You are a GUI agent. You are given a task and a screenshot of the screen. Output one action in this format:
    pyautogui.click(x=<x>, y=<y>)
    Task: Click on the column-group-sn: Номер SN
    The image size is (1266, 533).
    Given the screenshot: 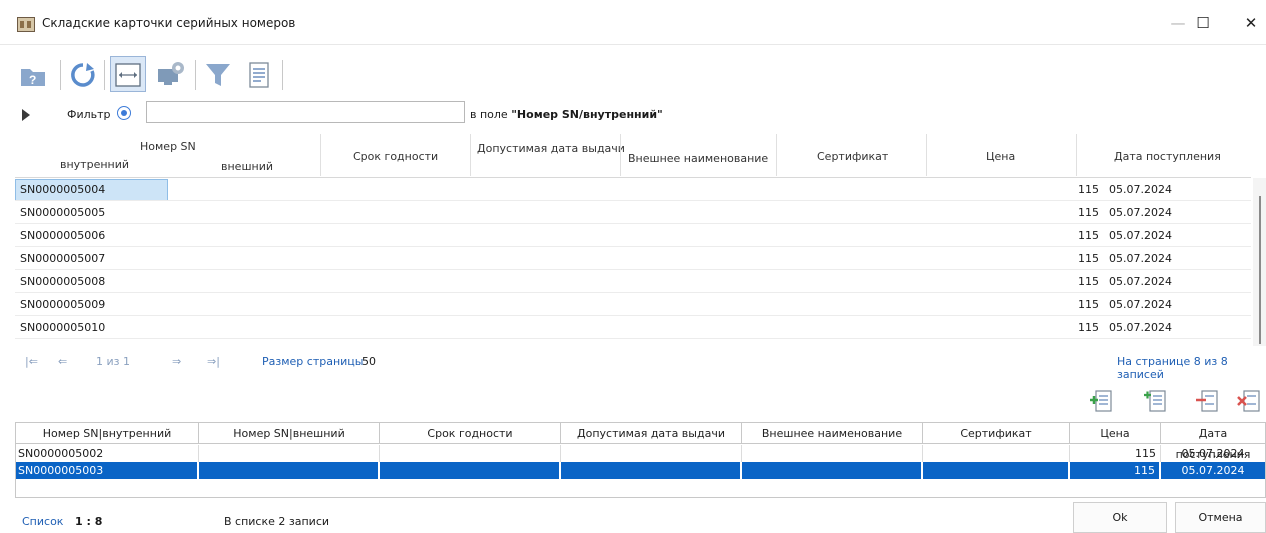 What is the action you would take?
    pyautogui.click(x=168, y=146)
    